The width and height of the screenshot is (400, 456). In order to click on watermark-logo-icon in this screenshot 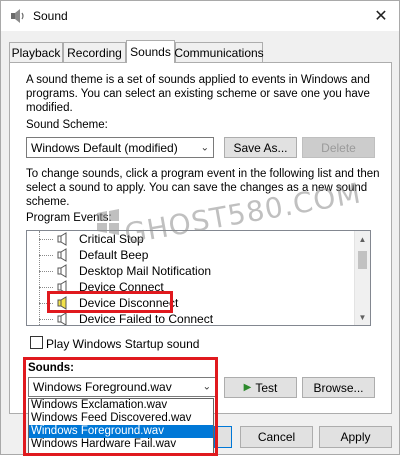, I will do `click(108, 222)`.